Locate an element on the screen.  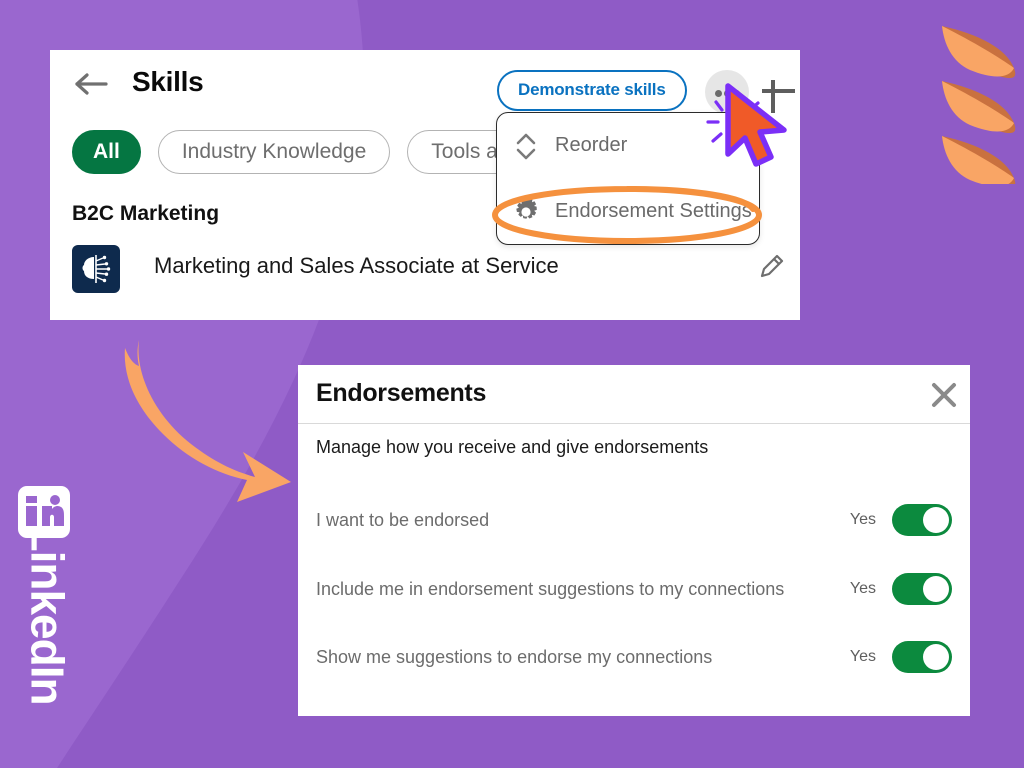
menu-item-endorsement-settings: Endorsement Settings is located at coordinates (628, 211).